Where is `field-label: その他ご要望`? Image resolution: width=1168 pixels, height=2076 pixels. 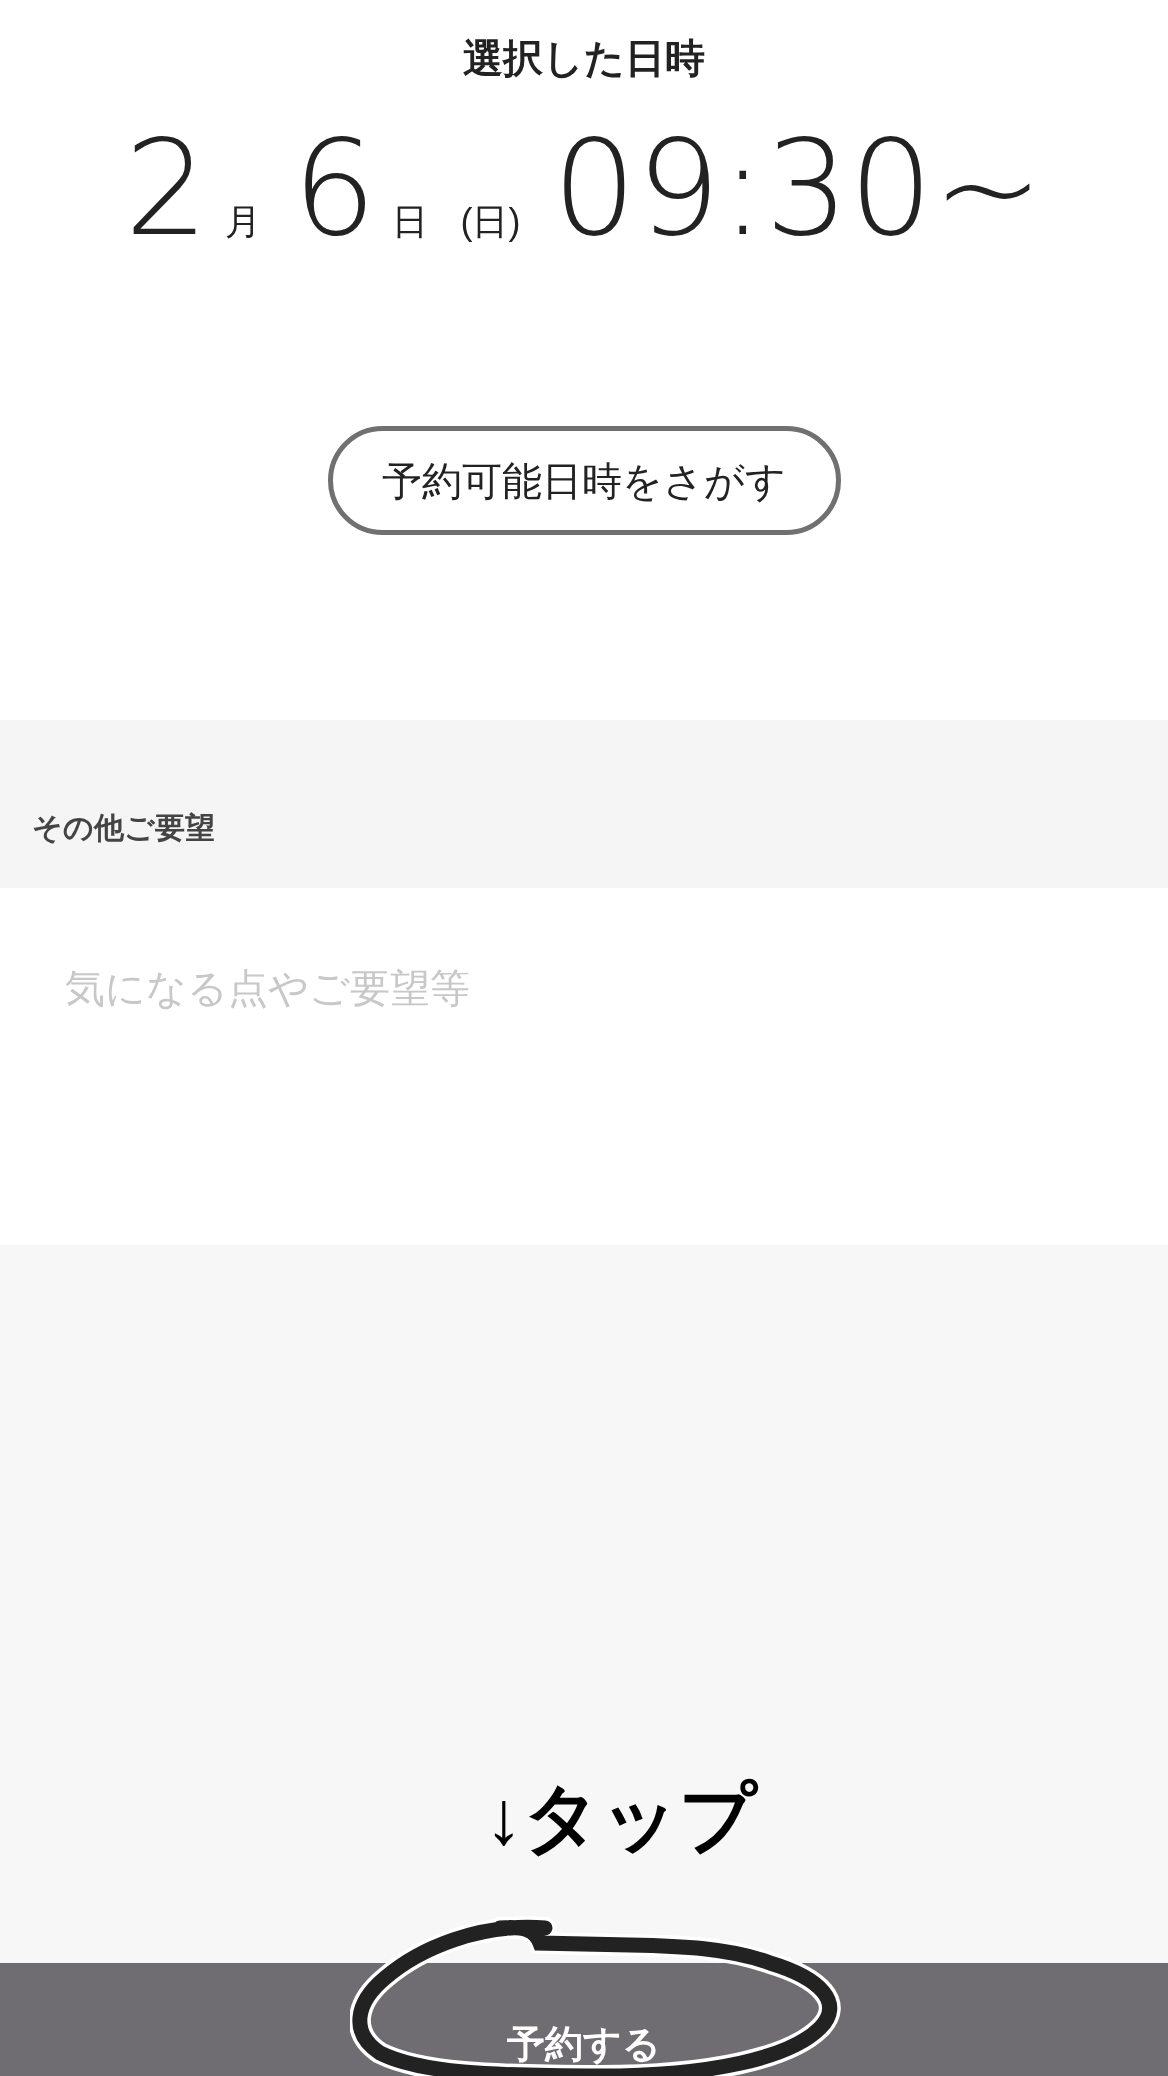 field-label: その他ご要望 is located at coordinates (123, 828).